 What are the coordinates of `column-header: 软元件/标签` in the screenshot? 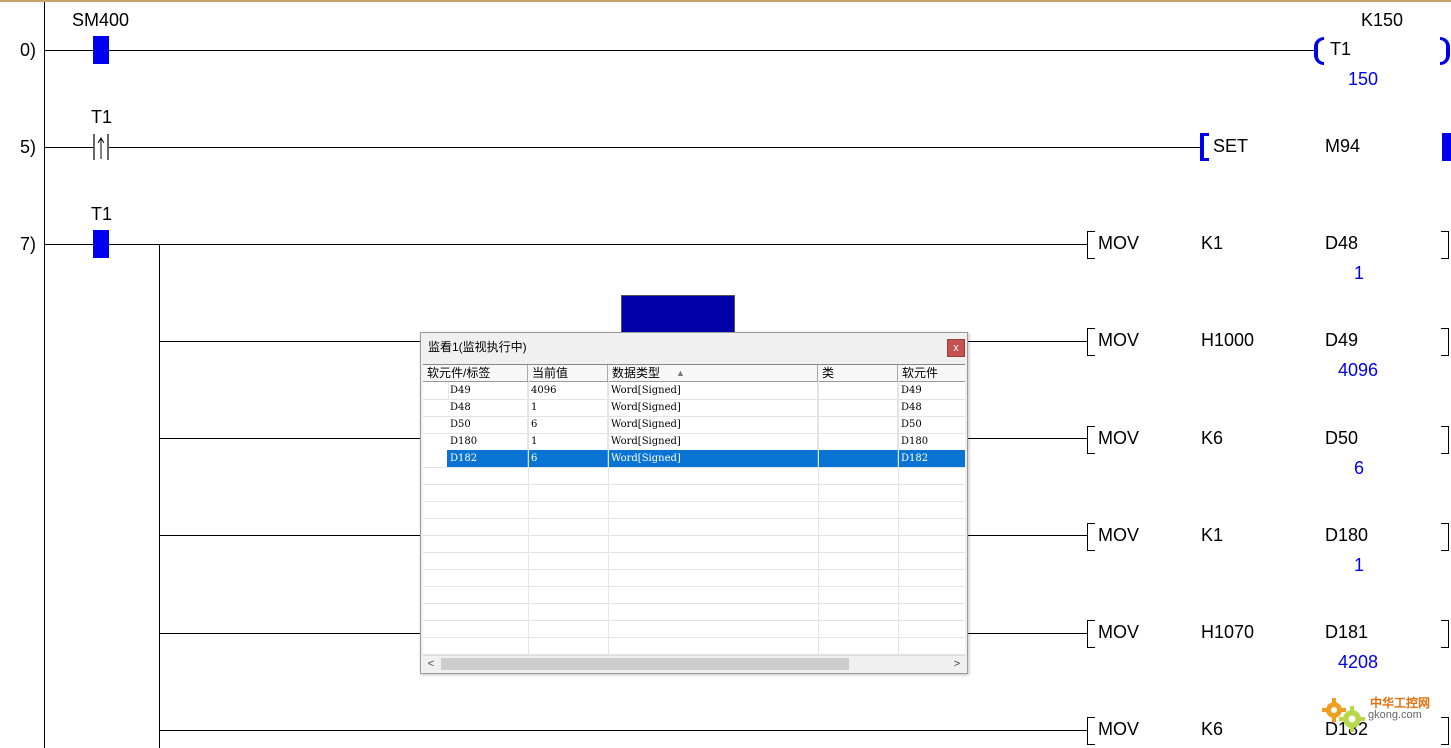 It's located at (475, 373).